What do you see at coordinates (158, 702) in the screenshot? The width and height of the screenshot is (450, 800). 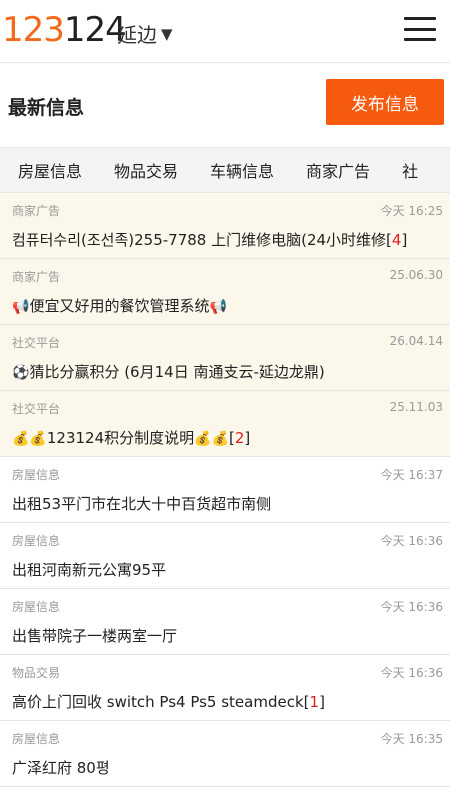 I see `item-title-text: 高价上门回收 switch Ps4 Ps5 steamdeck` at bounding box center [158, 702].